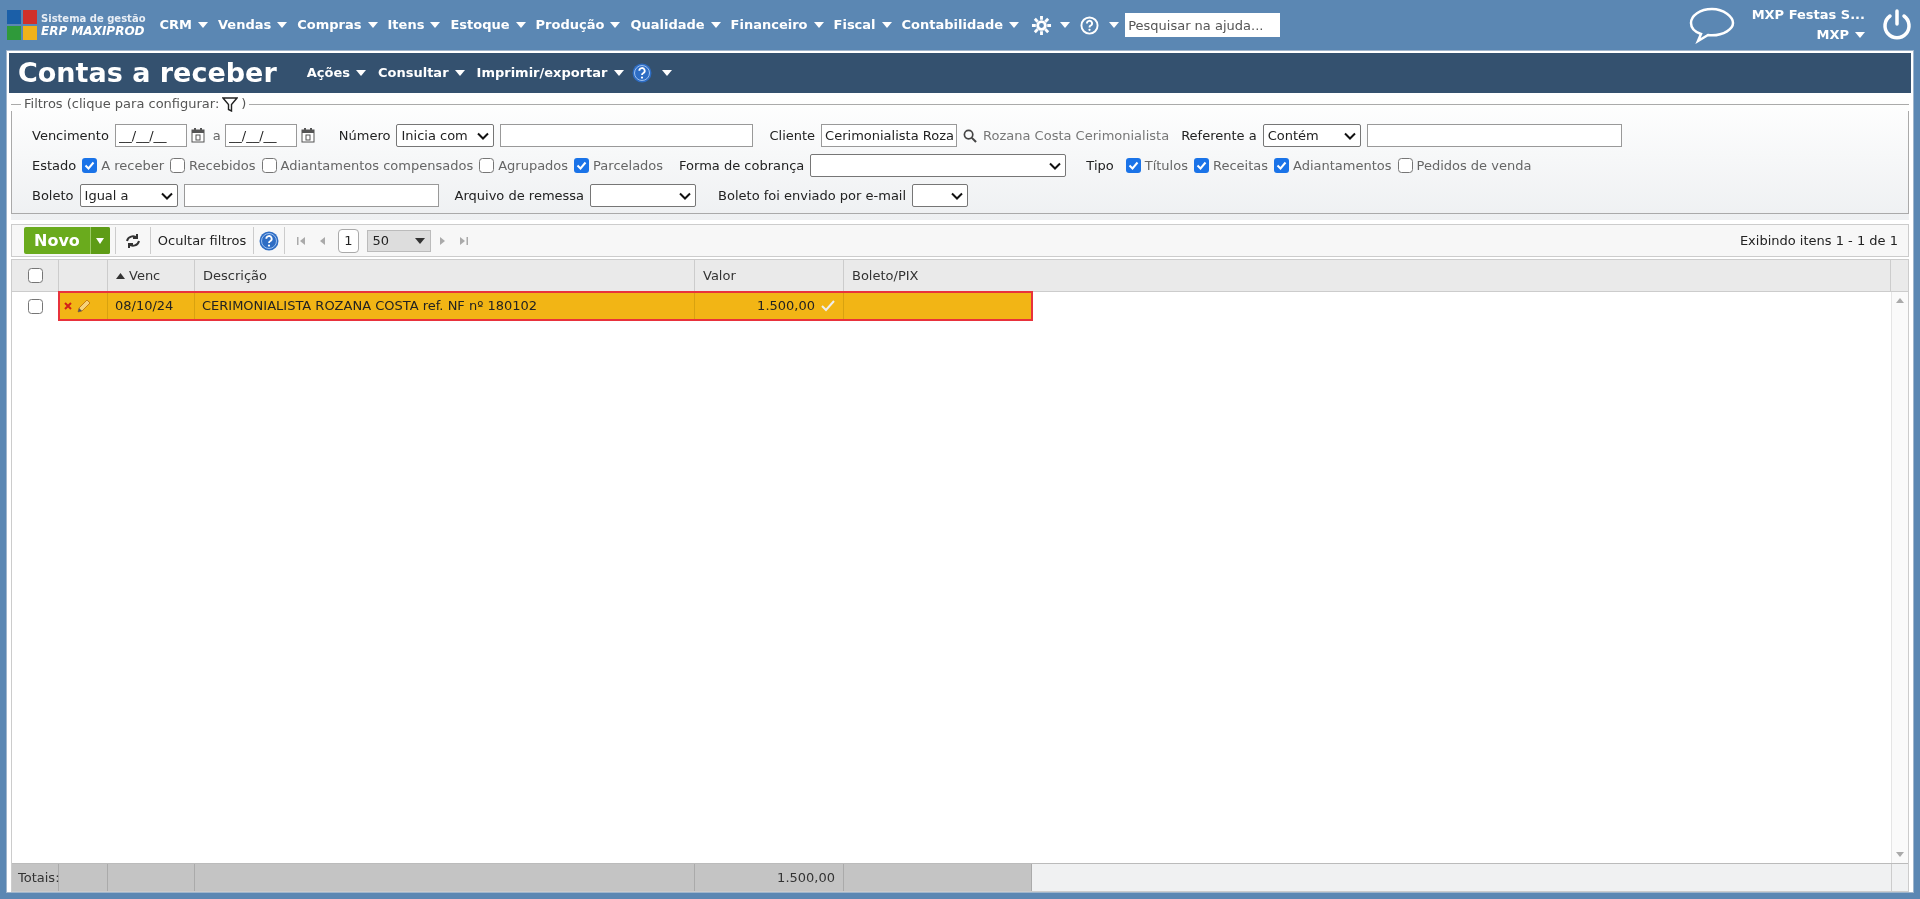 The height and width of the screenshot is (899, 1920). Describe the element at coordinates (348, 240) in the screenshot. I see `page-number: 1` at that location.